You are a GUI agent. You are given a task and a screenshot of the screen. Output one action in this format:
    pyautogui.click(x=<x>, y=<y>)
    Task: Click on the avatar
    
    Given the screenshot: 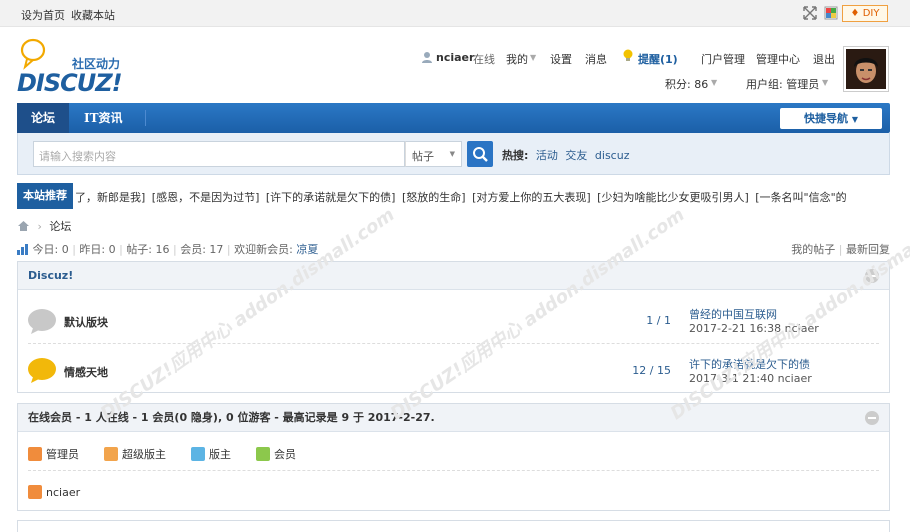 What is the action you would take?
    pyautogui.click(x=866, y=69)
    